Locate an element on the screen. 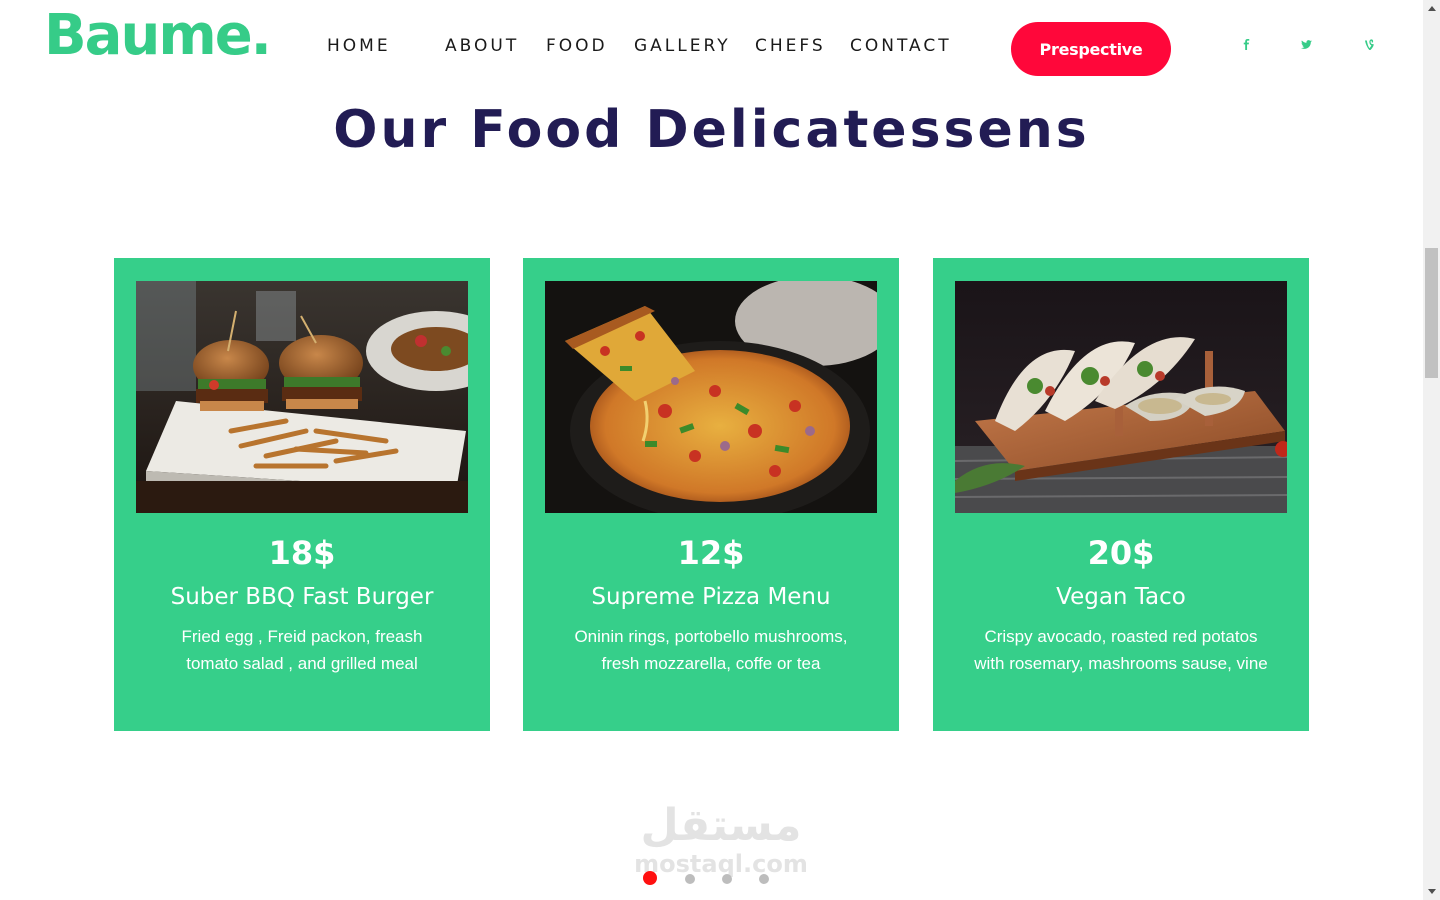 This screenshot has width=1440, height=900. scroll-thumb is located at coordinates (1431, 313).